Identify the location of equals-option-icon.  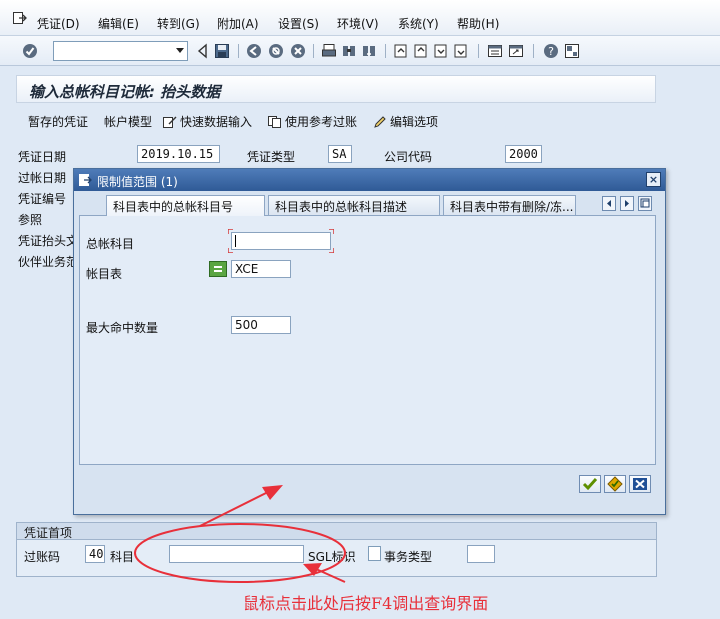
(218, 269).